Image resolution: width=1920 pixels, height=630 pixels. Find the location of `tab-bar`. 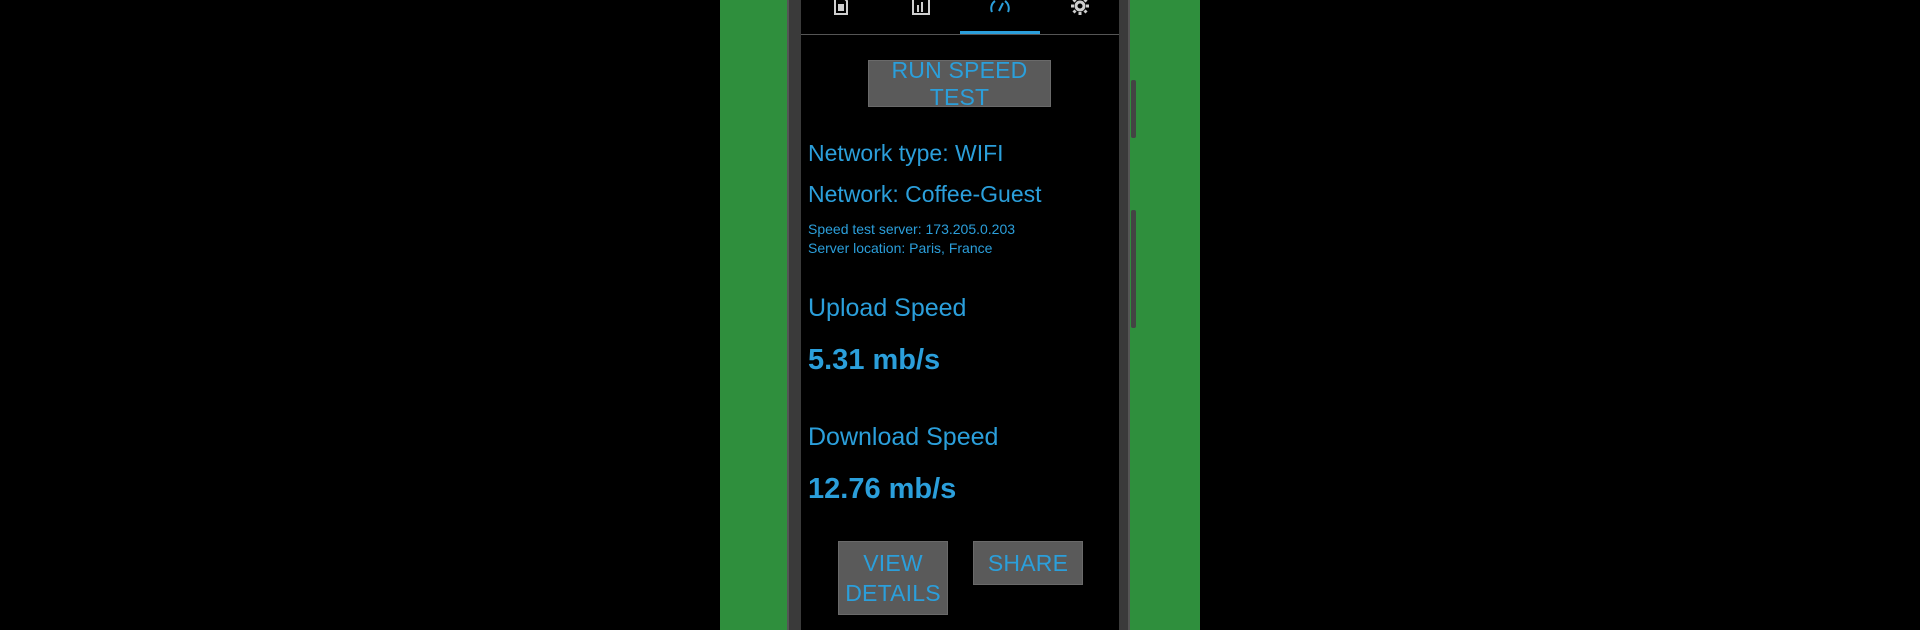

tab-bar is located at coordinates (960, 17).